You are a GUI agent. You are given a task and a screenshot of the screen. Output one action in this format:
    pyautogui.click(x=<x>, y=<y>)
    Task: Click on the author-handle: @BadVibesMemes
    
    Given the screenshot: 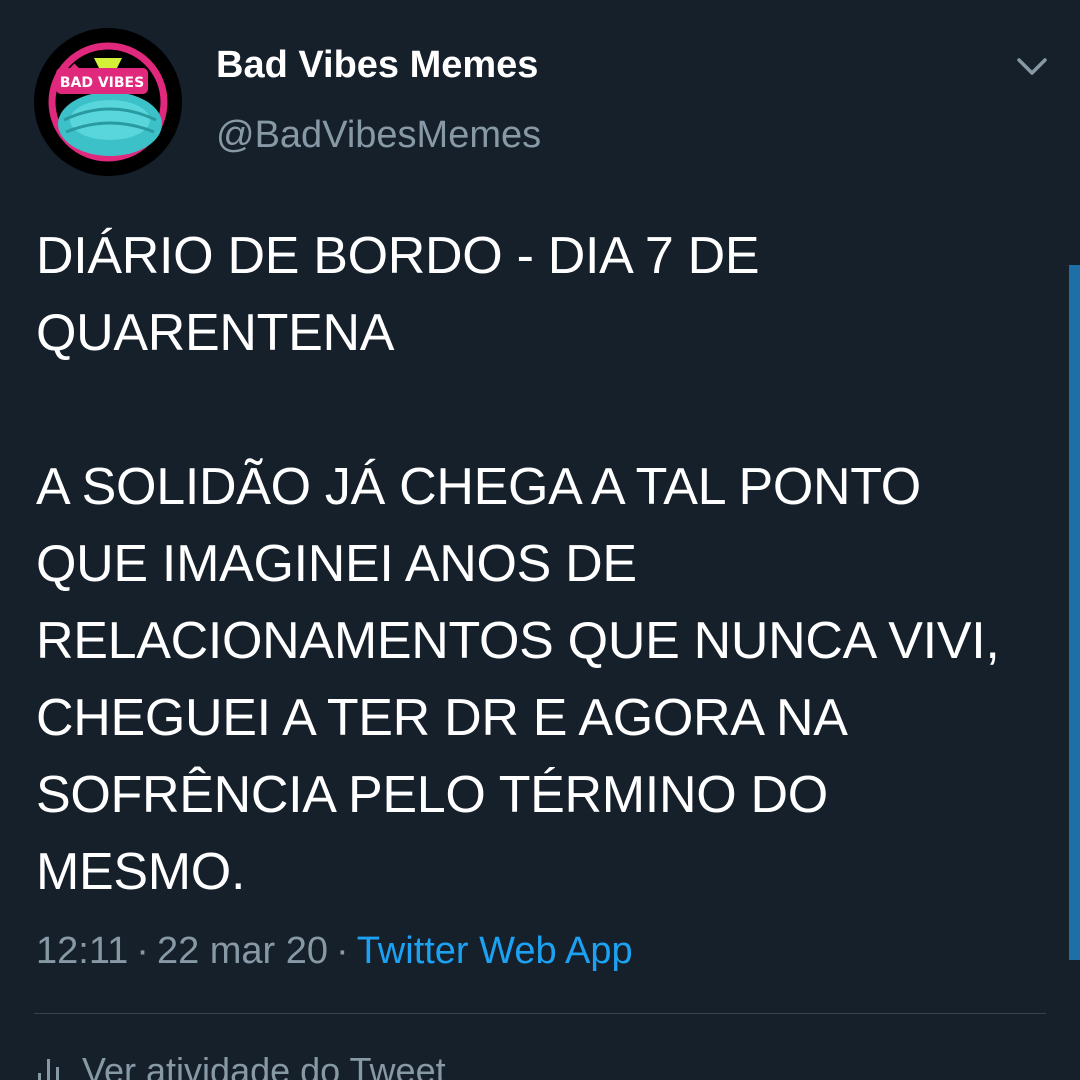 What is the action you would take?
    pyautogui.click(x=378, y=135)
    